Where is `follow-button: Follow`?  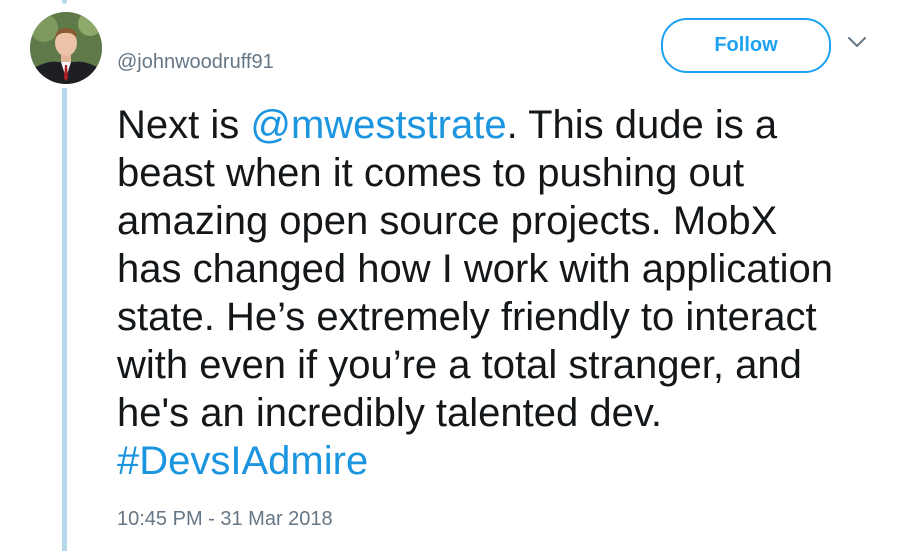
follow-button: Follow is located at coordinates (746, 45).